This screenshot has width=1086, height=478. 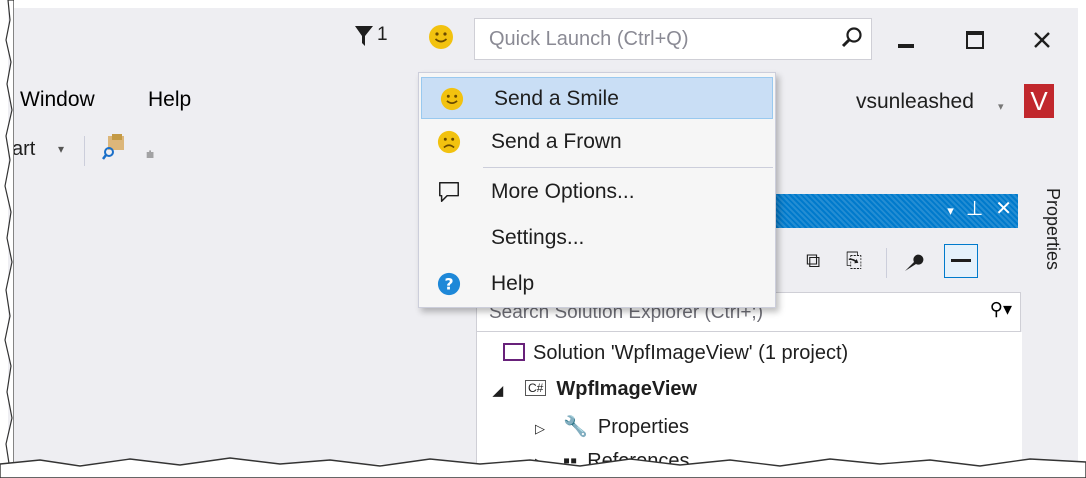 I want to click on properties-side-tab: Properties, so click(x=1053, y=248).